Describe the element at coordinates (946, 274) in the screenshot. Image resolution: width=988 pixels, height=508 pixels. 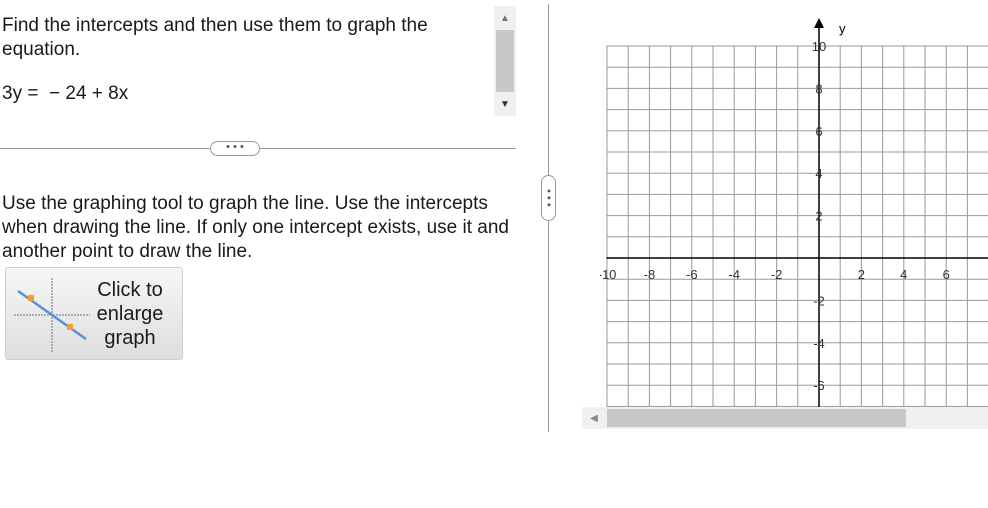
I see `x-tick-label: 6` at that location.